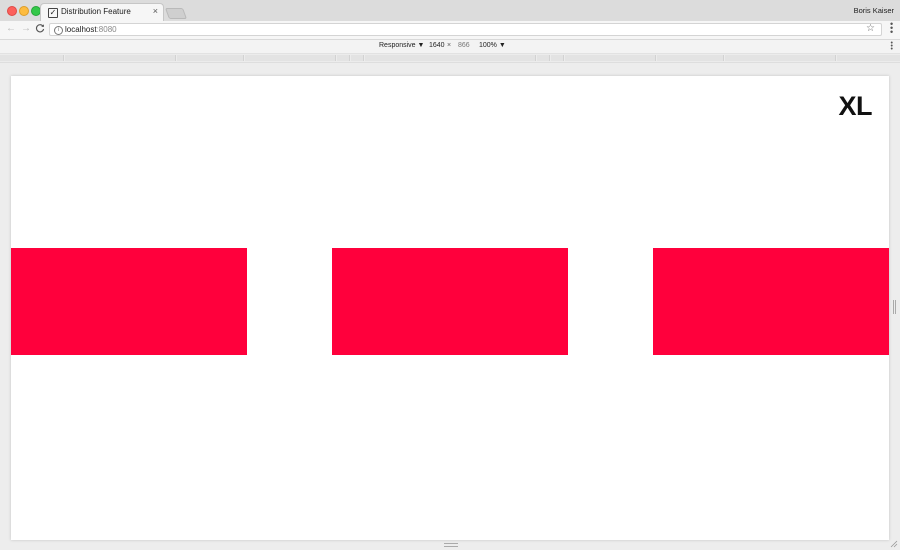  What do you see at coordinates (96, 11) in the screenshot?
I see `tab-title: Distribution Feature` at bounding box center [96, 11].